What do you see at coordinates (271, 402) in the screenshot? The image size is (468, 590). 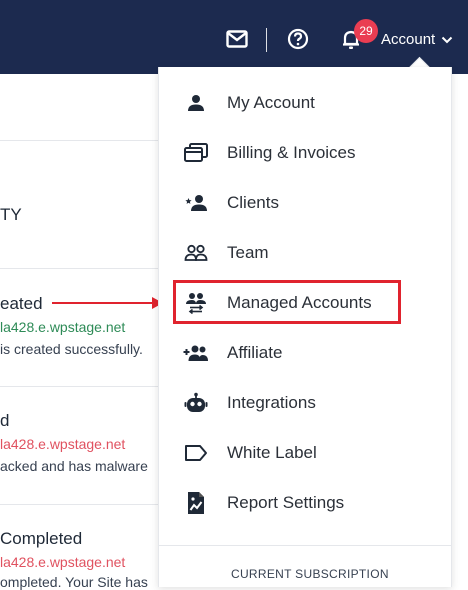 I see `menu-item-label: Integrations` at bounding box center [271, 402].